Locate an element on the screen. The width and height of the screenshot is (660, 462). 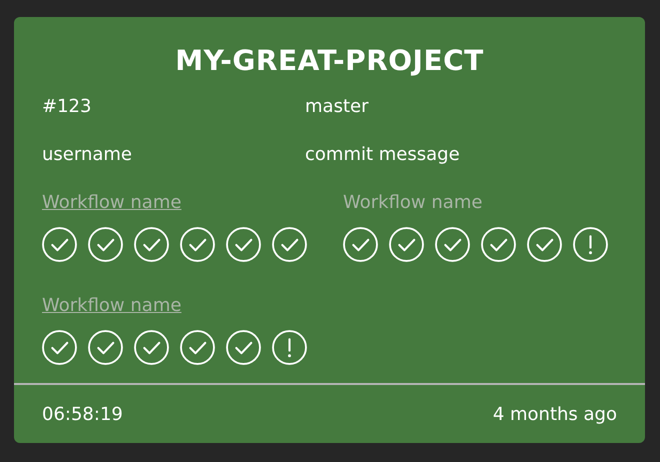
info-text: #123 is located at coordinates (67, 107).